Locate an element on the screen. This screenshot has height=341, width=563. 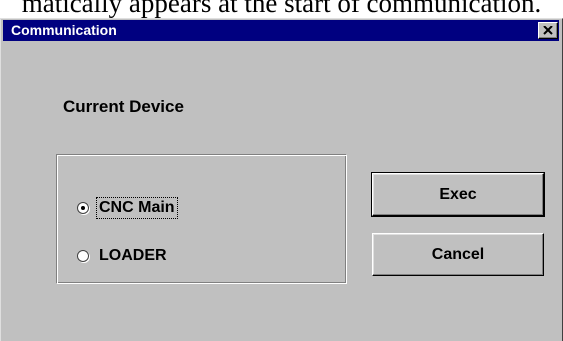
radio-option-cnc-main: CNC Main is located at coordinates (127, 208).